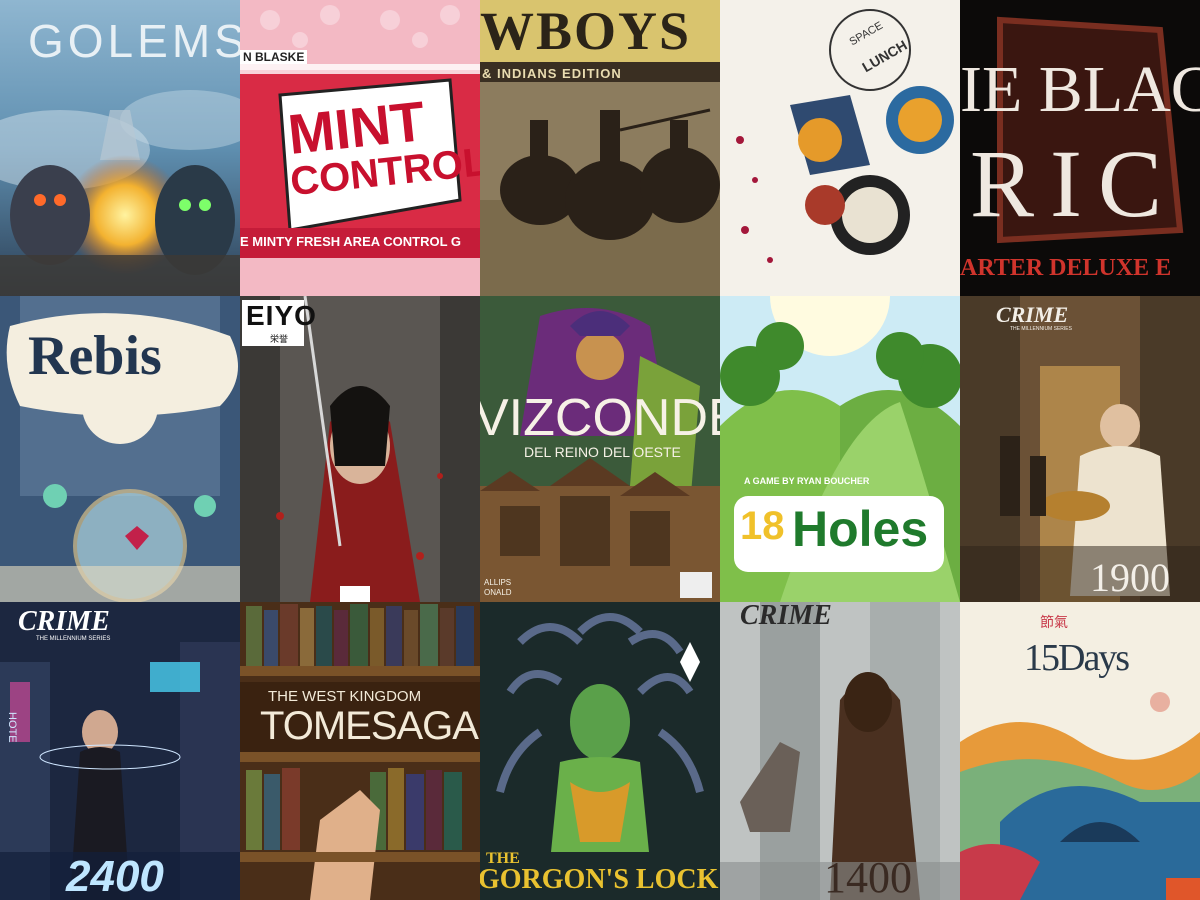 This screenshot has width=1200, height=900. What do you see at coordinates (120, 148) in the screenshot?
I see `golems-cover: GOLEMS` at bounding box center [120, 148].